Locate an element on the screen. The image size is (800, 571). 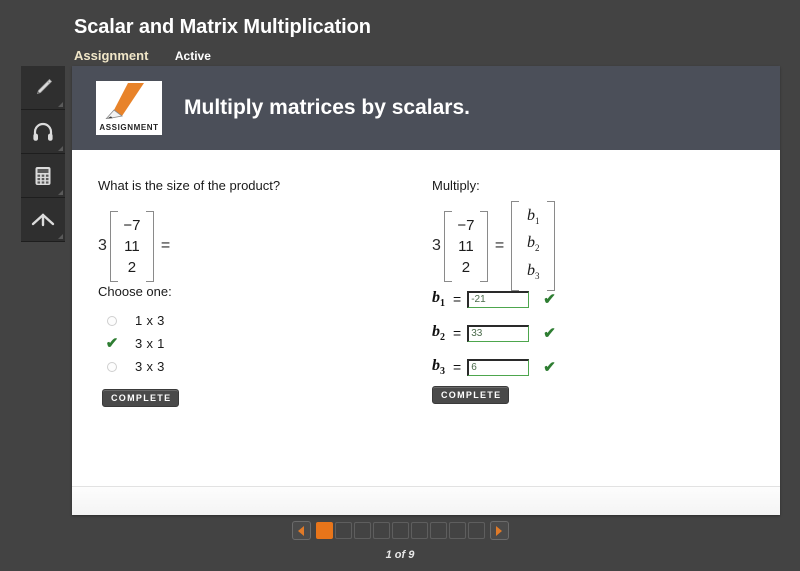
calculator-tool-button is located at coordinates (43, 176).